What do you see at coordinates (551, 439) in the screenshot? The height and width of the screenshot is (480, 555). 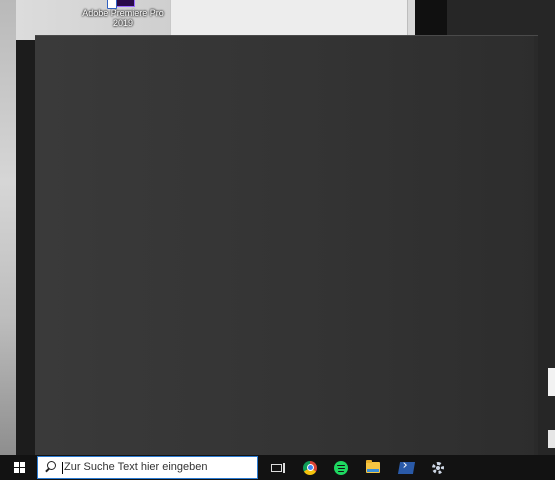 I see `background-window-edge-lower` at bounding box center [551, 439].